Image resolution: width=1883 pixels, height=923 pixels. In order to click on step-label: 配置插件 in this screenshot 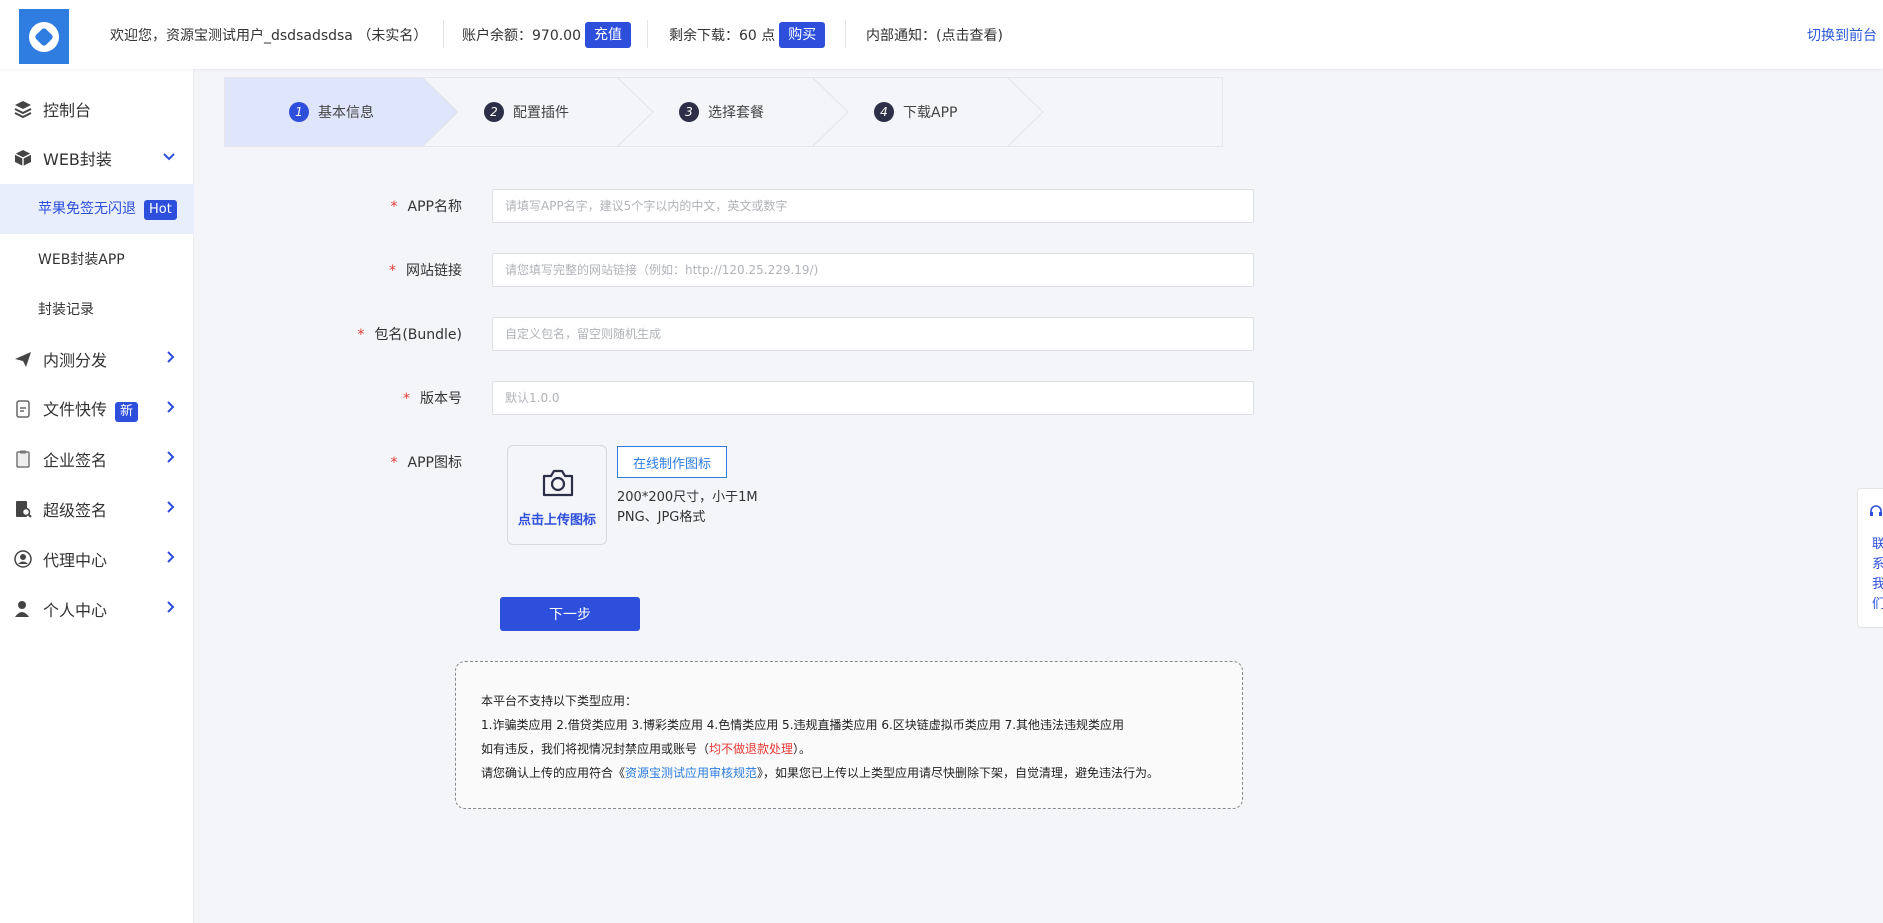, I will do `click(541, 113)`.